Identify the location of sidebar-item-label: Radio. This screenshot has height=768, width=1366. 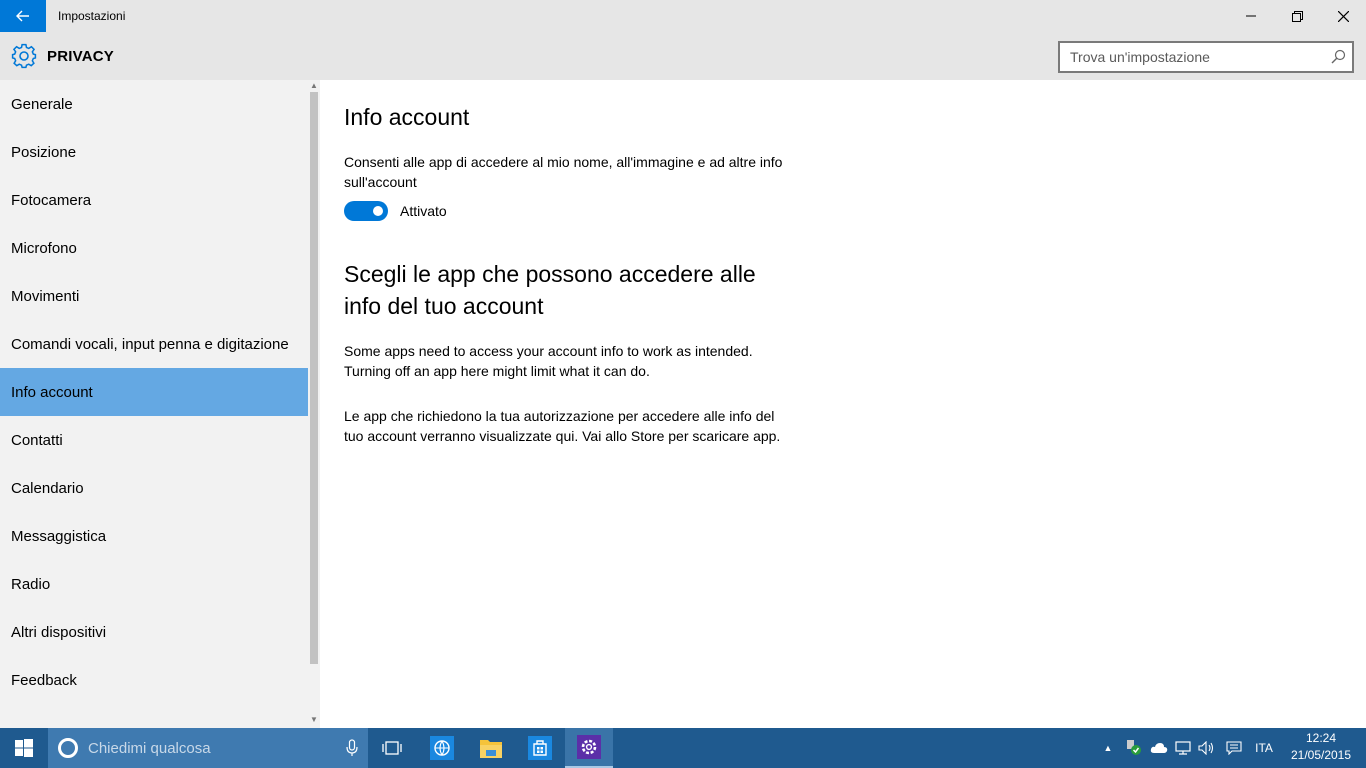
(31, 584).